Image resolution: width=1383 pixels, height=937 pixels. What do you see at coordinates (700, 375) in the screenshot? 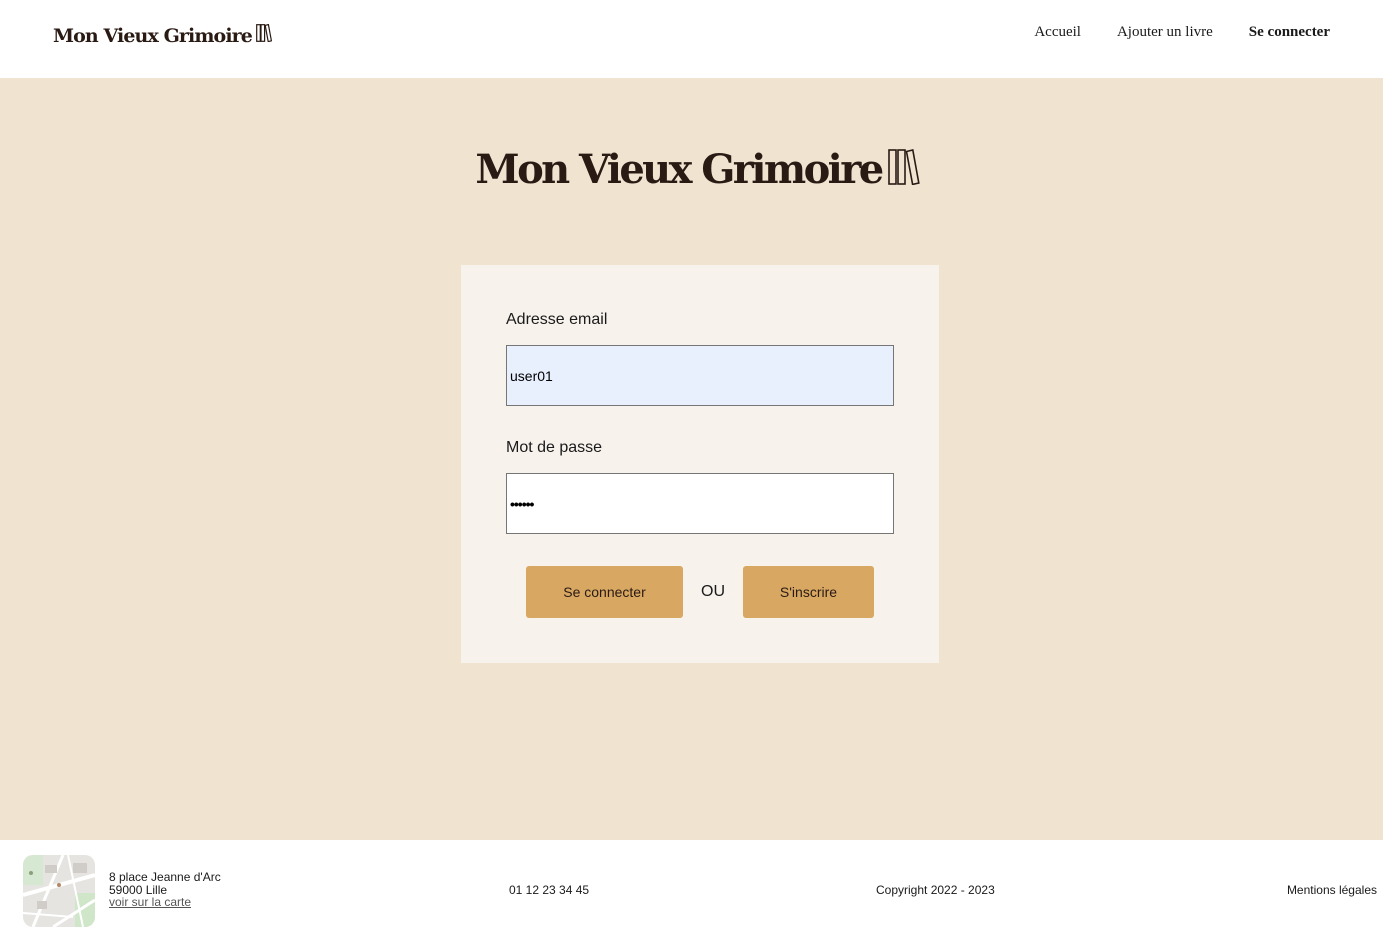
I see `email-field` at bounding box center [700, 375].